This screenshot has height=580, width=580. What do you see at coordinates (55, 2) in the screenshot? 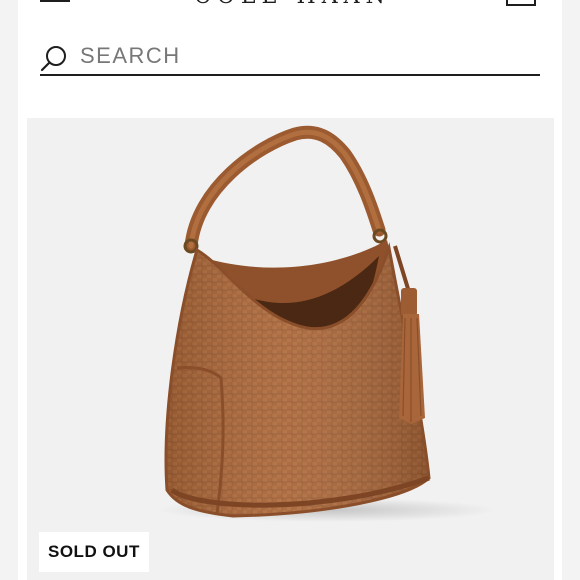
I see `hamburger-menu-icon` at bounding box center [55, 2].